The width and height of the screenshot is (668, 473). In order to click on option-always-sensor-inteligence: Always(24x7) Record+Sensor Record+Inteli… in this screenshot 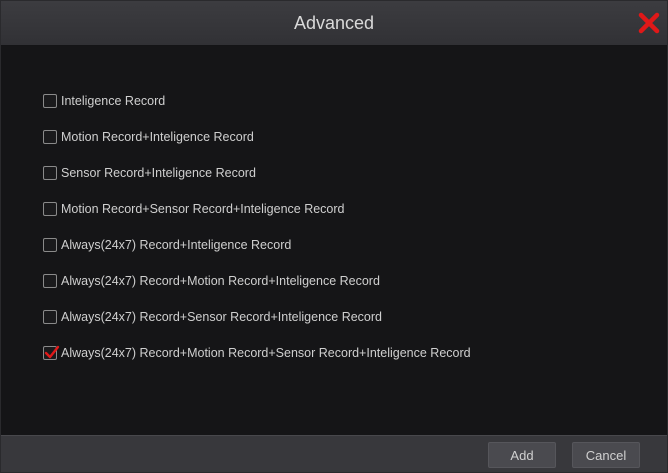, I will do `click(212, 317)`.